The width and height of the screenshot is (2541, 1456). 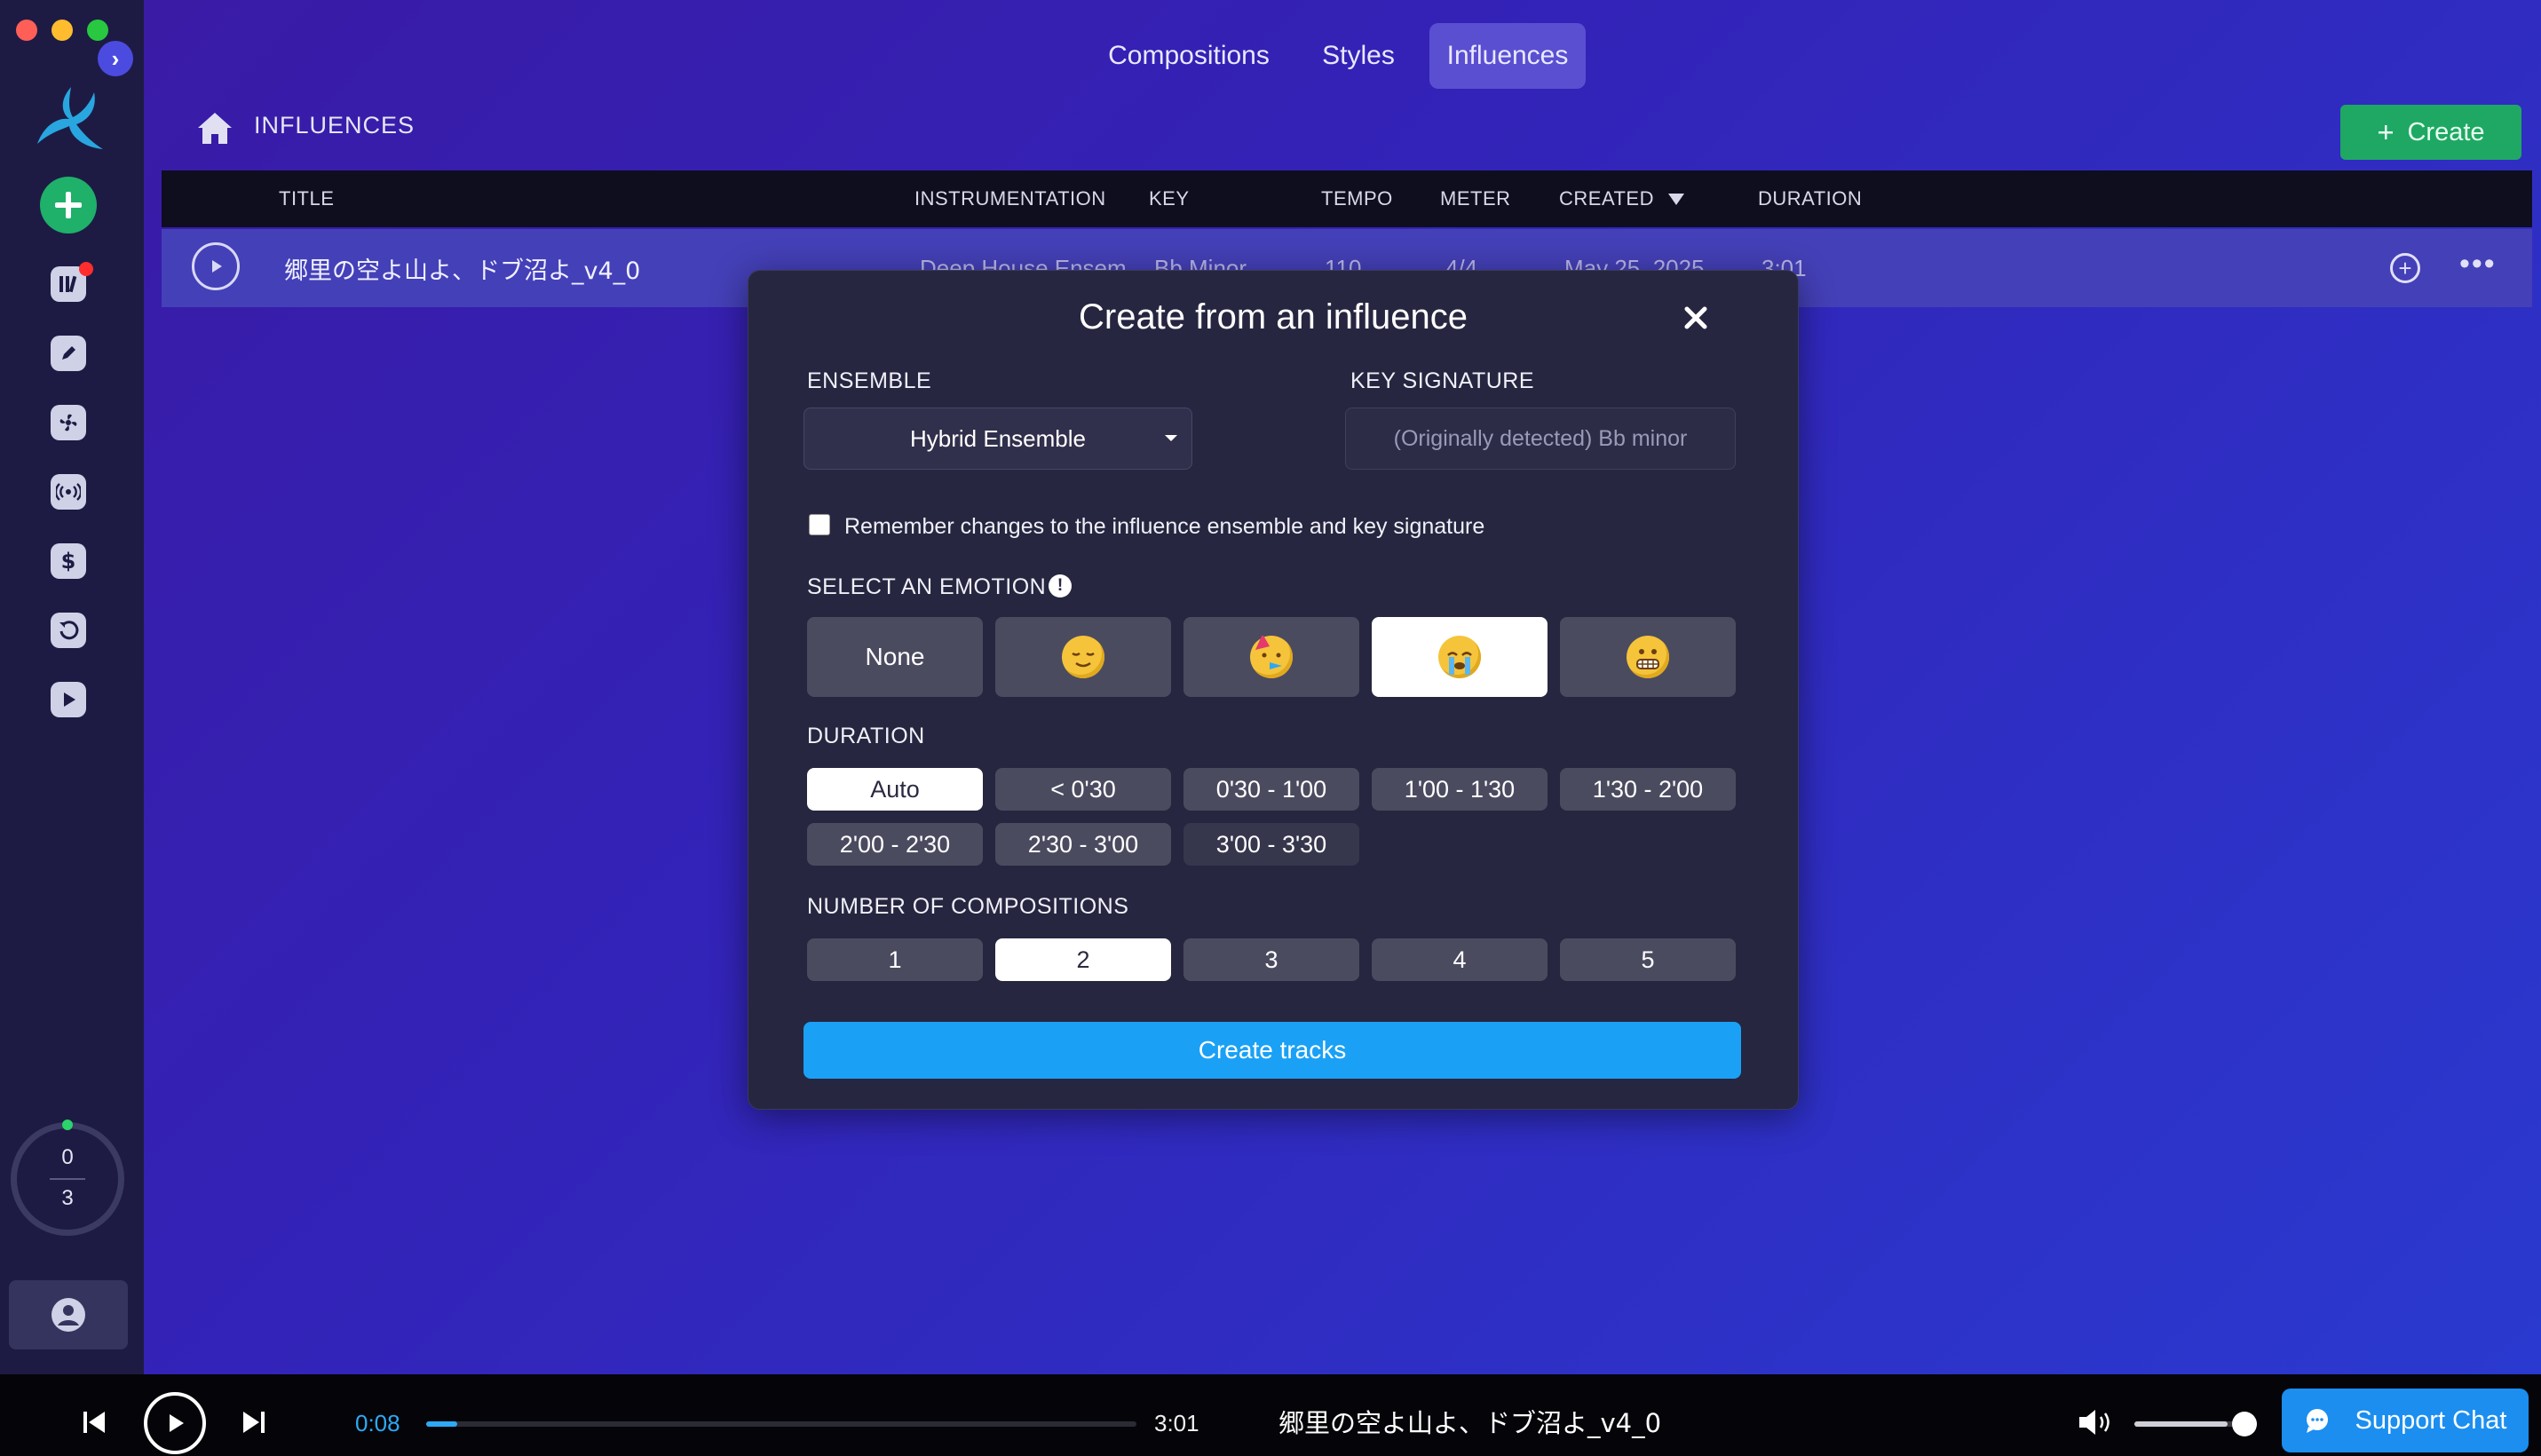 I want to click on previous-track-icon, so click(x=94, y=1422).